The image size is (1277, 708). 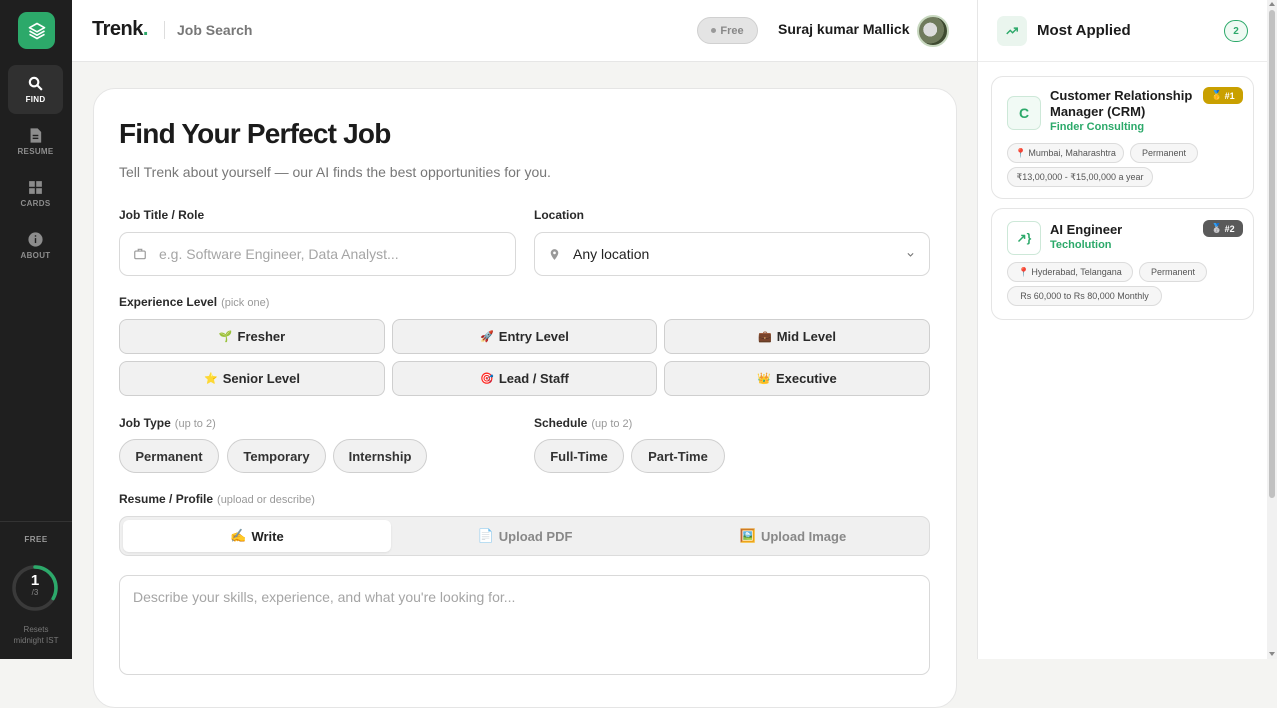 I want to click on job-type-permanent: Permanent, so click(x=169, y=456).